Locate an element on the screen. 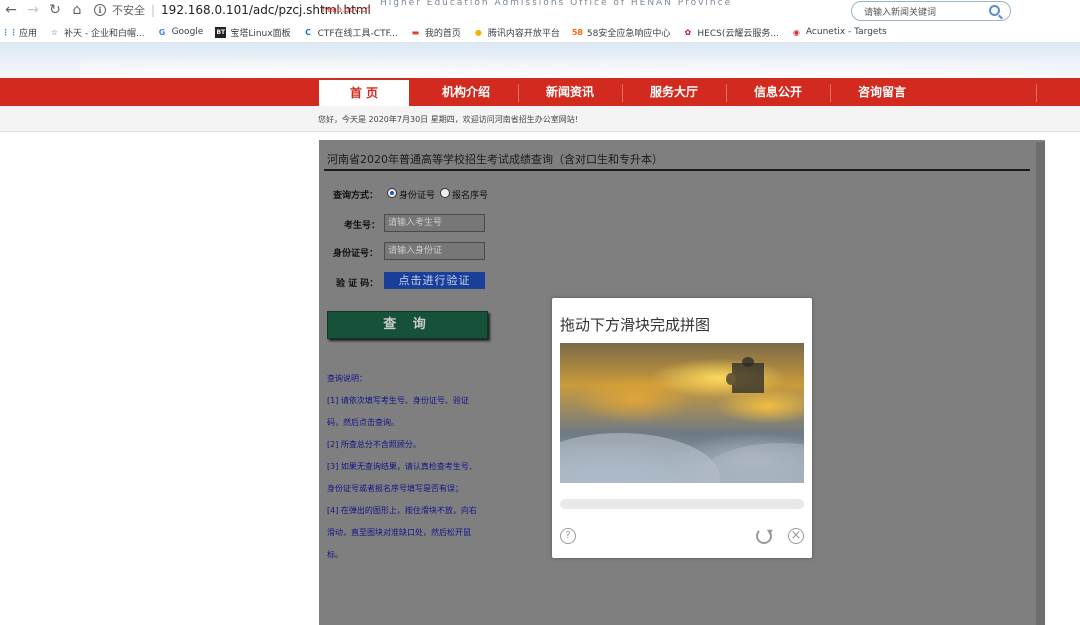  bookmark-item: BT 宝塔Linux面板 is located at coordinates (253, 32).